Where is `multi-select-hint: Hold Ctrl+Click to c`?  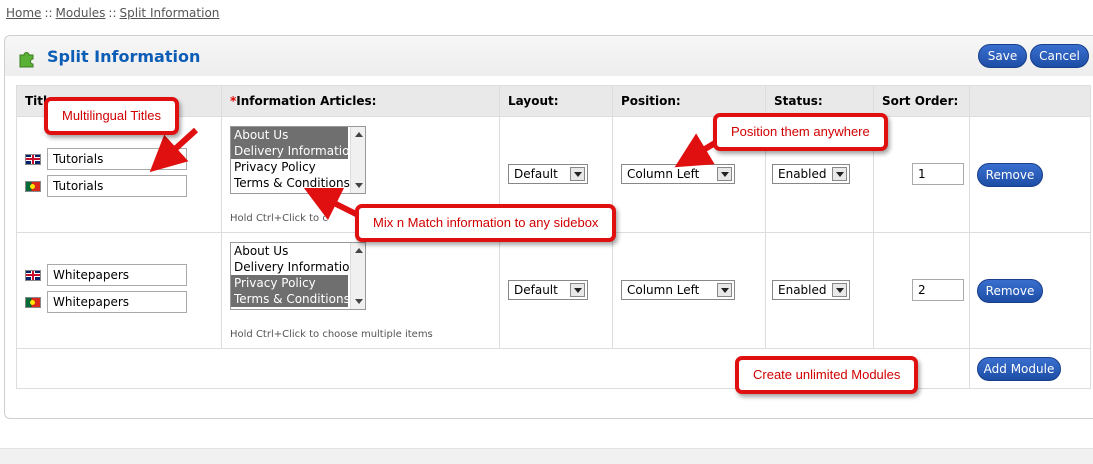 multi-select-hint: Hold Ctrl+Click to c is located at coordinates (279, 218).